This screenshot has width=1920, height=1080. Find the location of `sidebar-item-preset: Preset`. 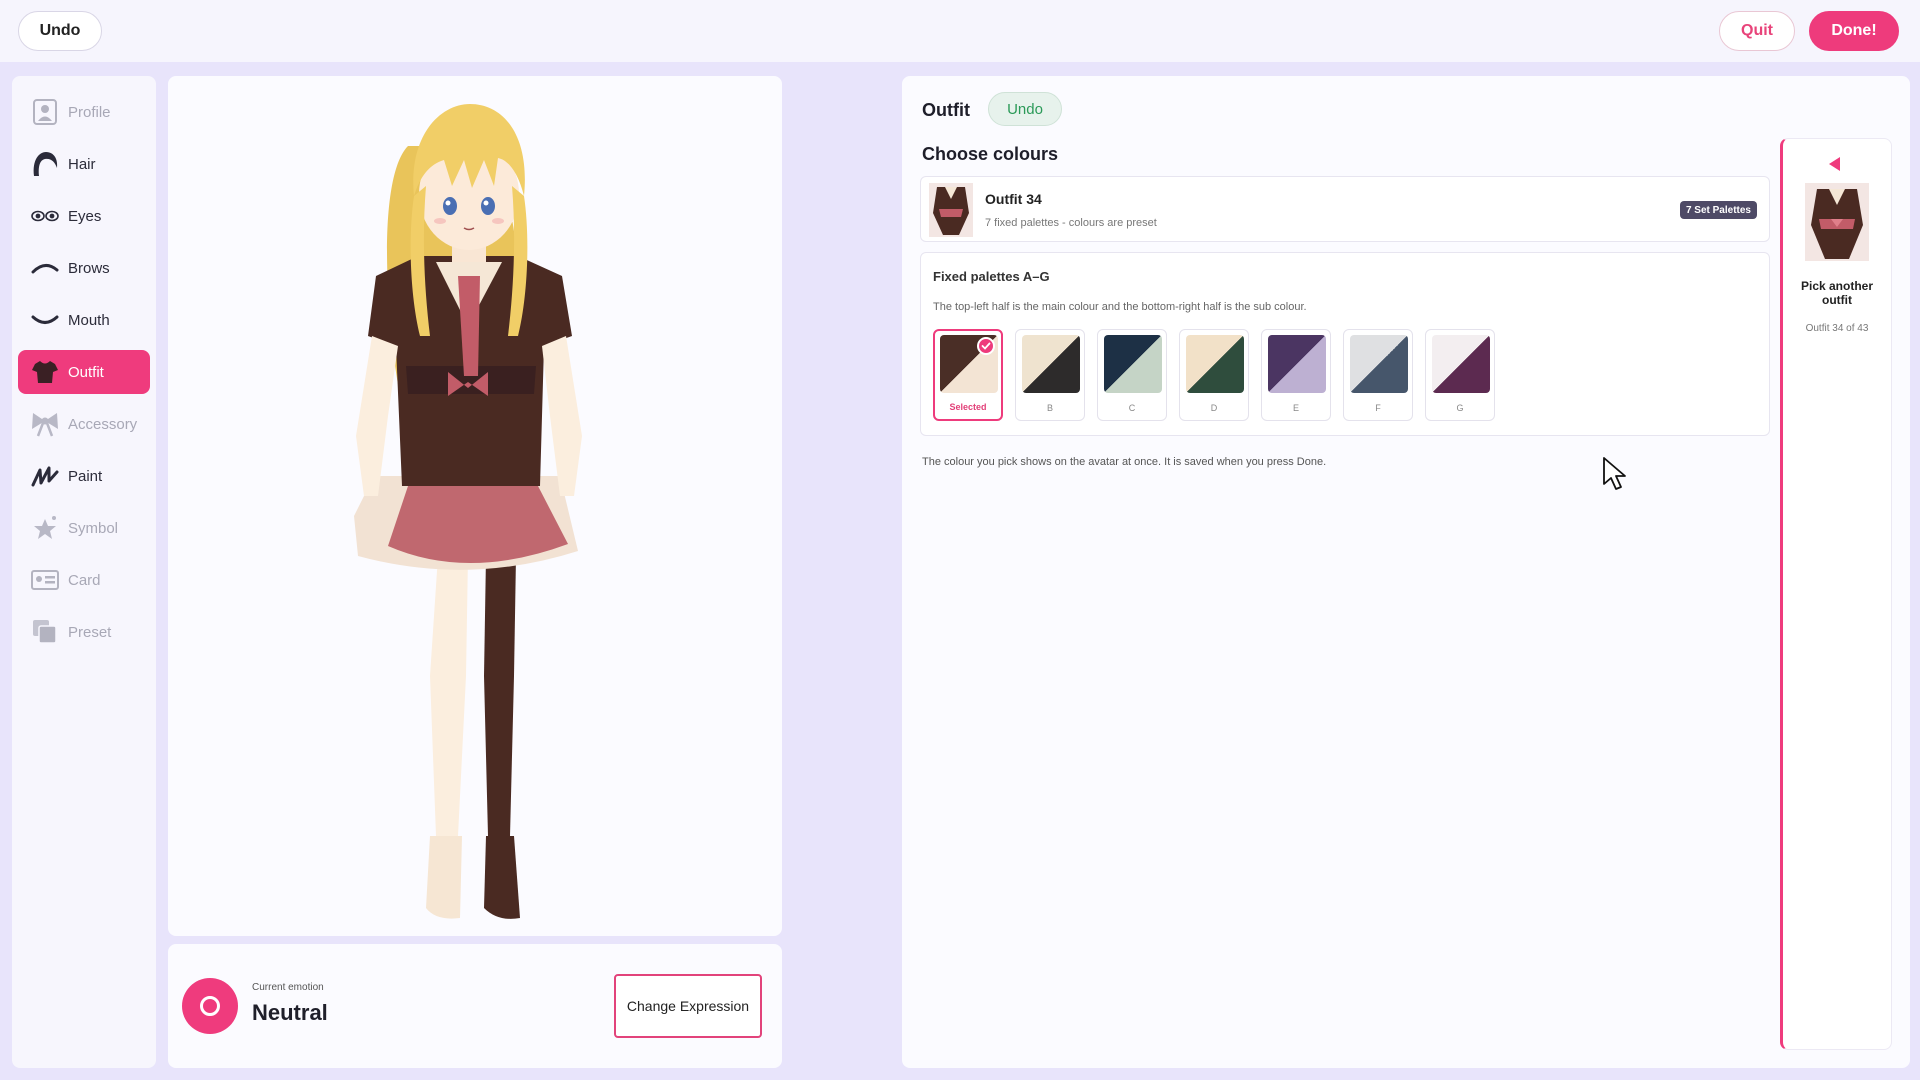

sidebar-item-preset: Preset is located at coordinates (84, 632).